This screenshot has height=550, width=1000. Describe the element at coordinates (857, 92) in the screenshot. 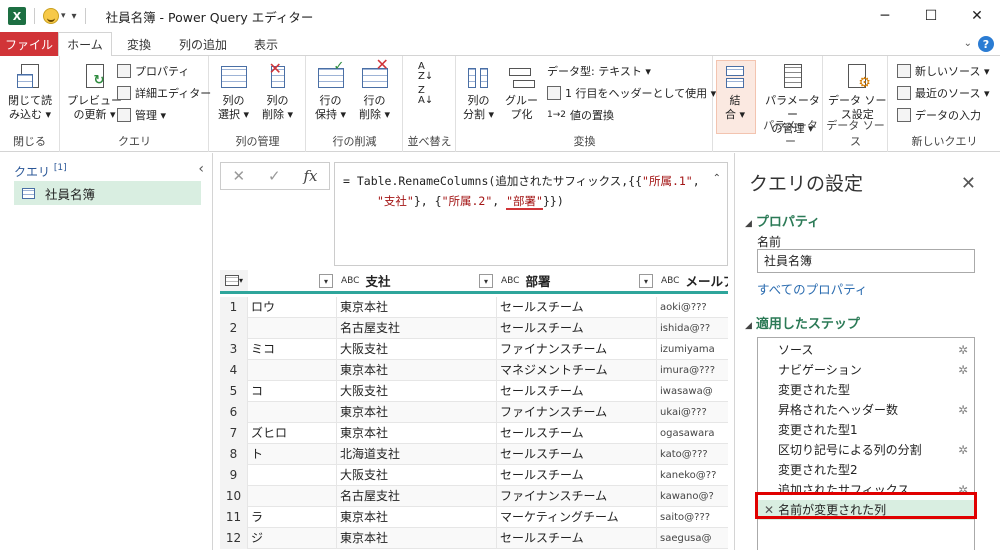

I see `data-source-settings-button: ⚙ データ ソー ス設定` at that location.